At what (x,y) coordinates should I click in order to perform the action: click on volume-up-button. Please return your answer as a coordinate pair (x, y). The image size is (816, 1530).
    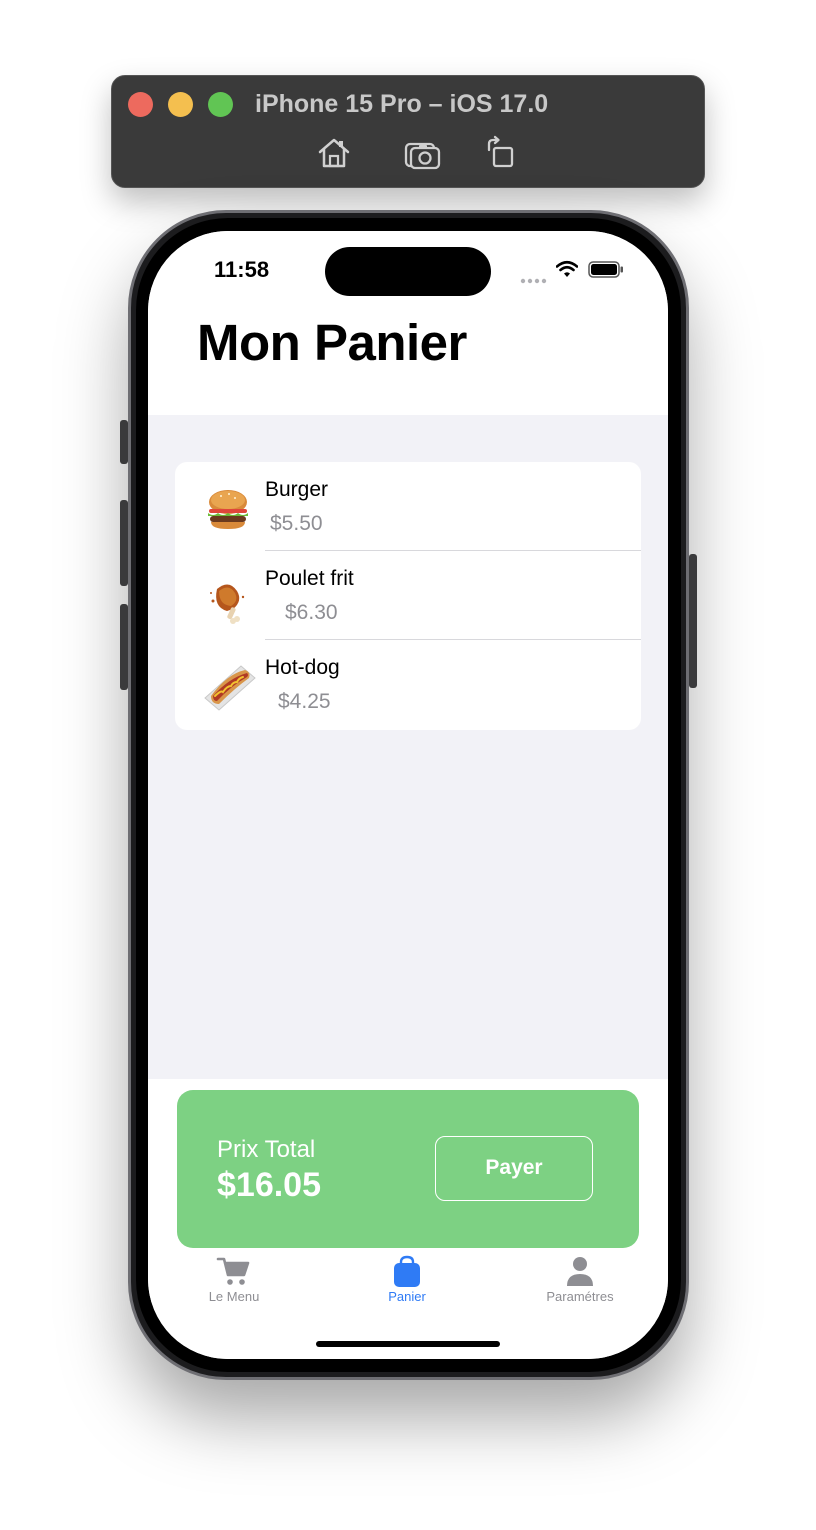
    Looking at the image, I should click on (124, 543).